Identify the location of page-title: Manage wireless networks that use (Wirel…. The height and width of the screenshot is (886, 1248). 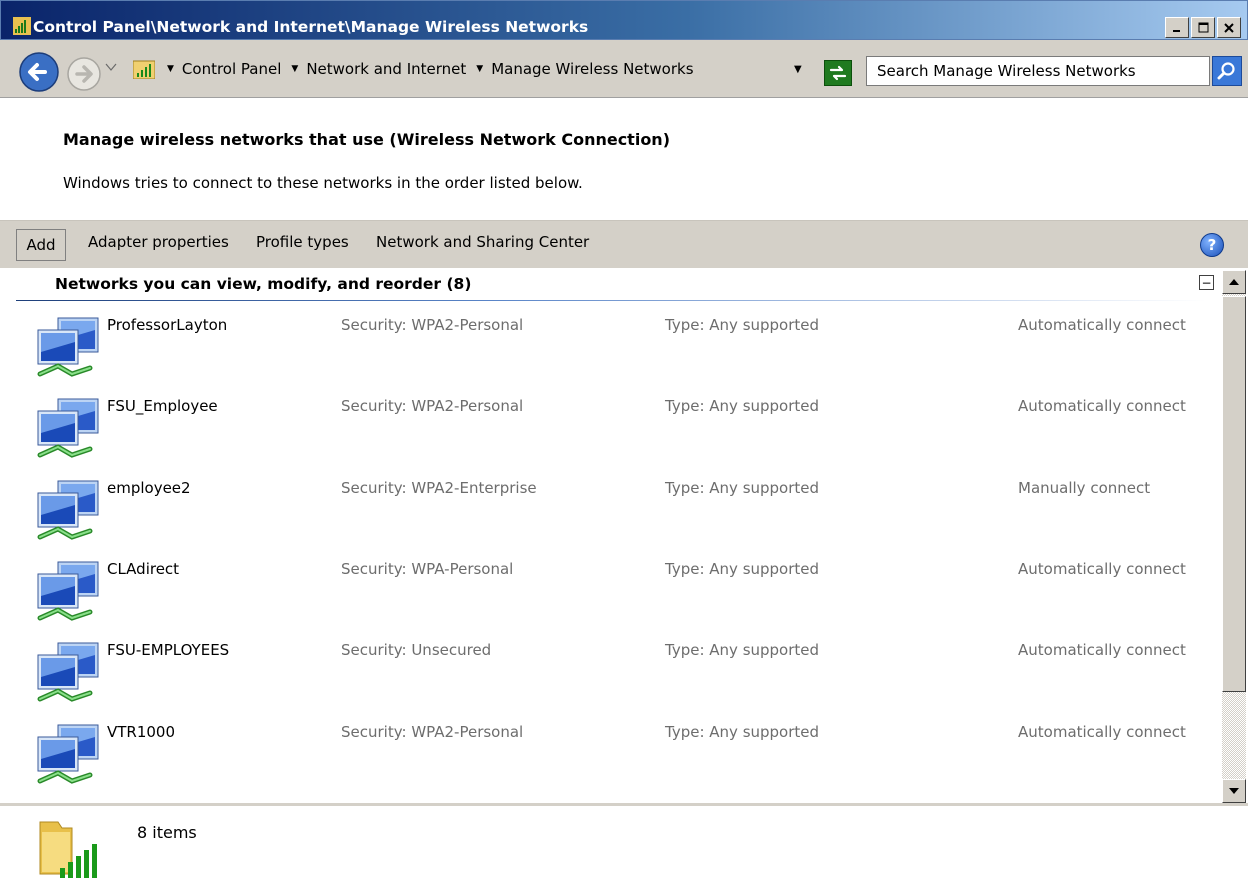
(367, 139).